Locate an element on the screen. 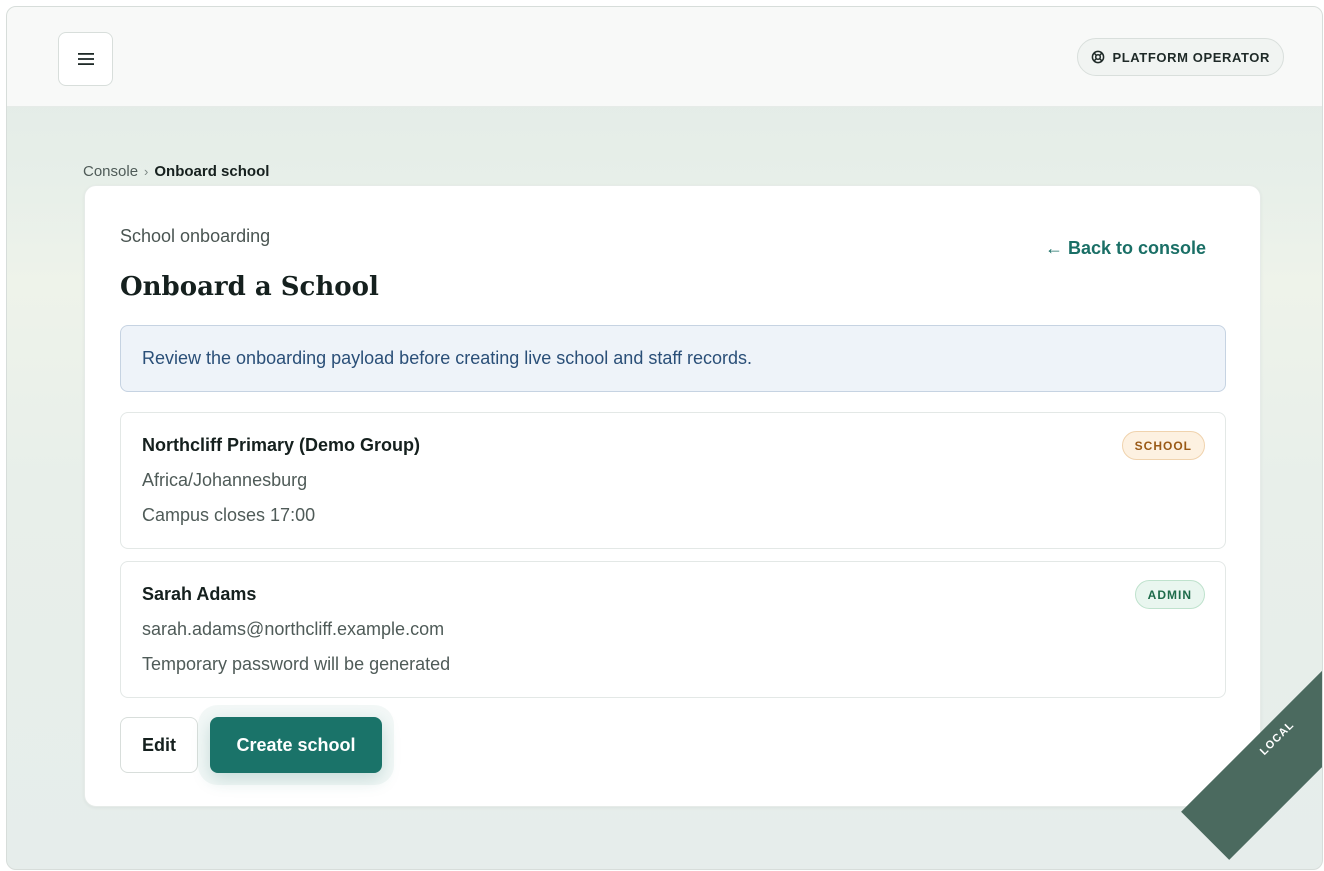  card-eyebrow: School onboarding is located at coordinates (195, 236).